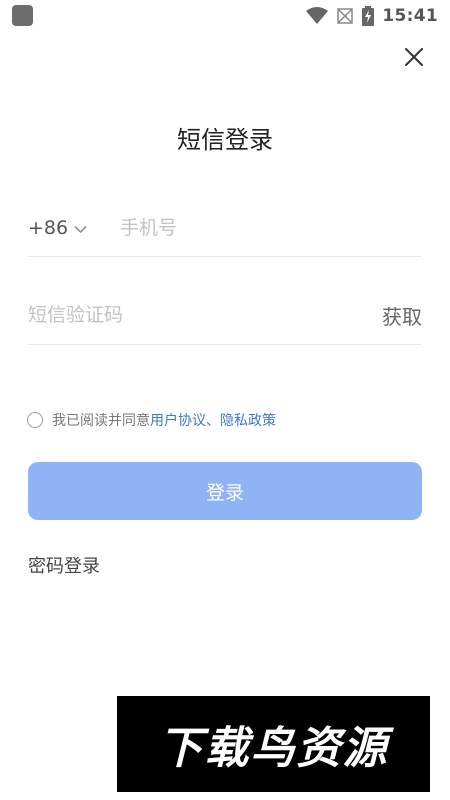  Describe the element at coordinates (178, 420) in the screenshot. I see `user-agreement-link: 用户协议` at that location.